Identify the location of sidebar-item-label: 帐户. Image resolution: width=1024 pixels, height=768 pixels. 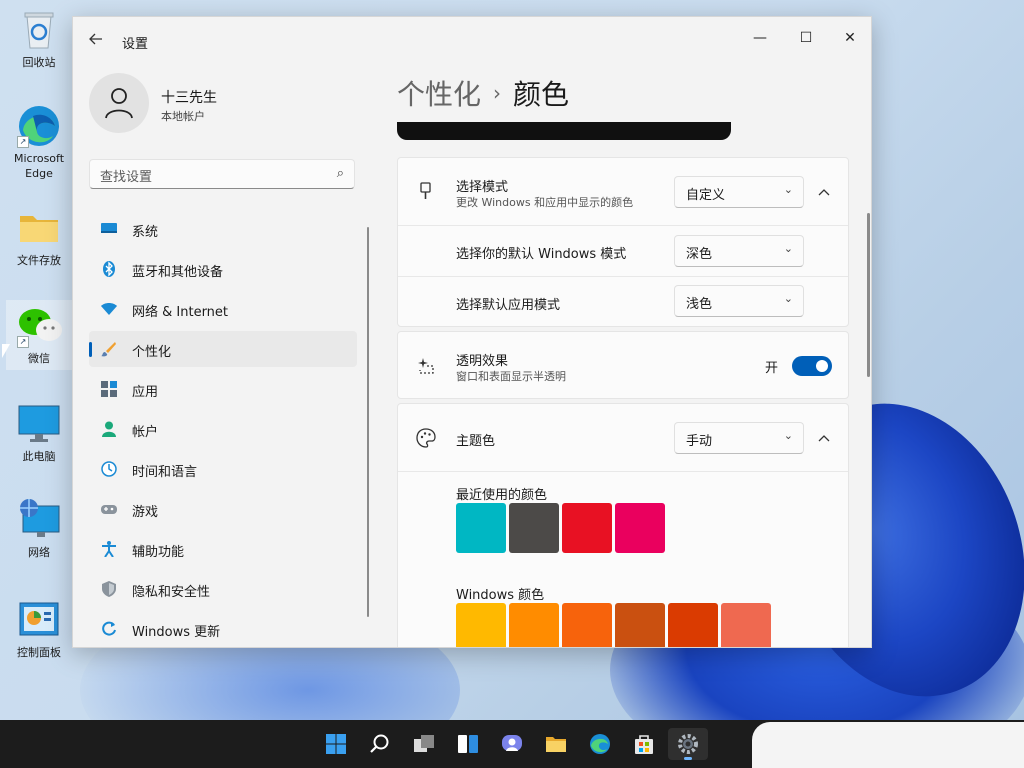
(145, 432).